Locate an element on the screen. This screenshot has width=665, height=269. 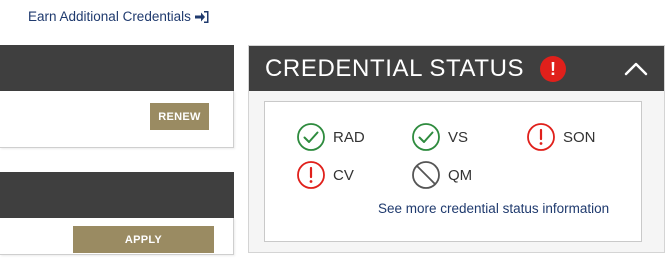
credential-label: SON is located at coordinates (579, 137).